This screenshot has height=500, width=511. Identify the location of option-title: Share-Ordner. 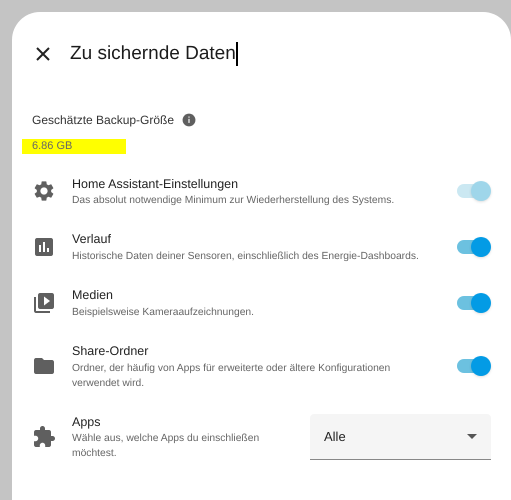
(111, 351).